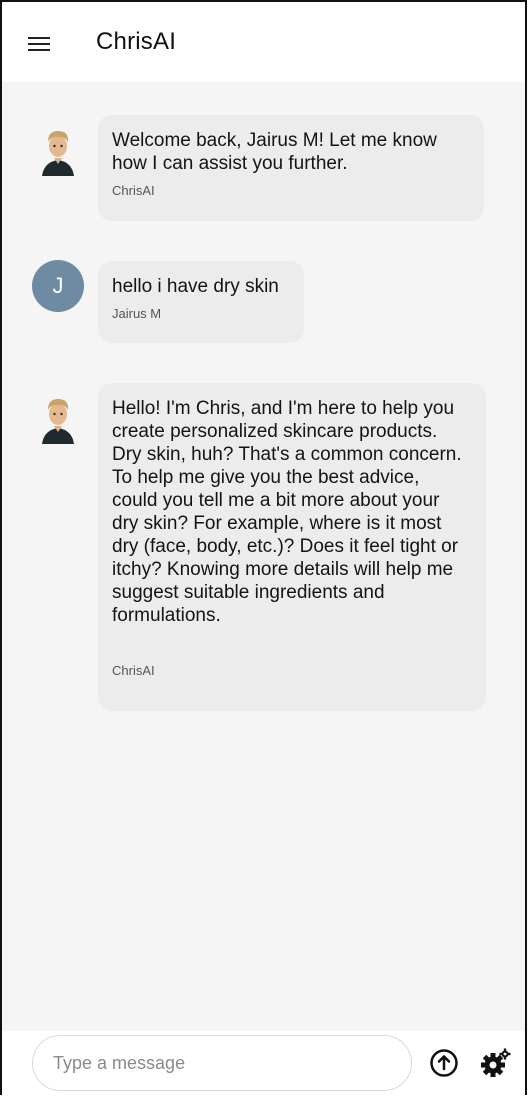  Describe the element at coordinates (136, 41) in the screenshot. I see `app-title: ChrisAI` at that location.